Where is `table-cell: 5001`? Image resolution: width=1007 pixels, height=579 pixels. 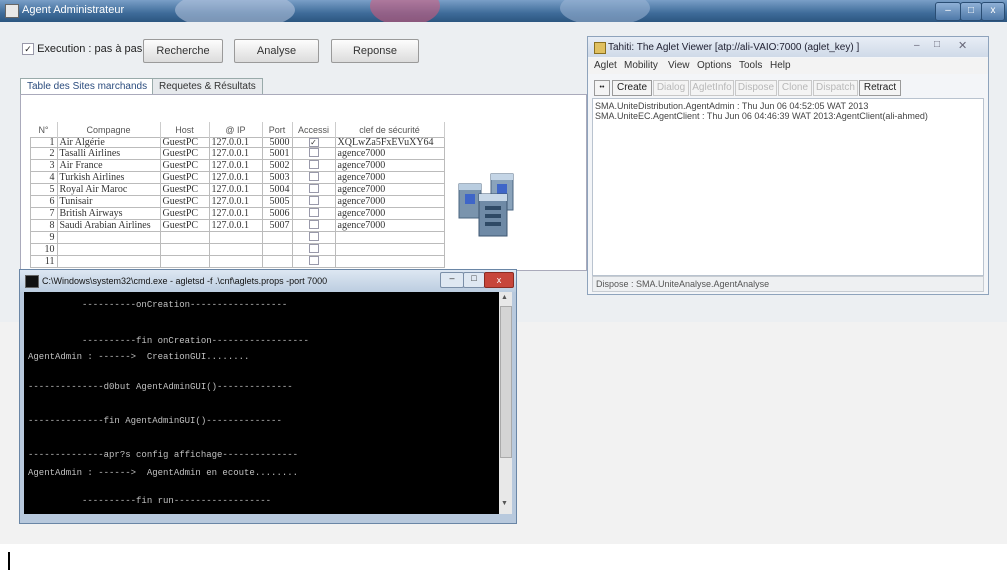 table-cell: 5001 is located at coordinates (277, 153).